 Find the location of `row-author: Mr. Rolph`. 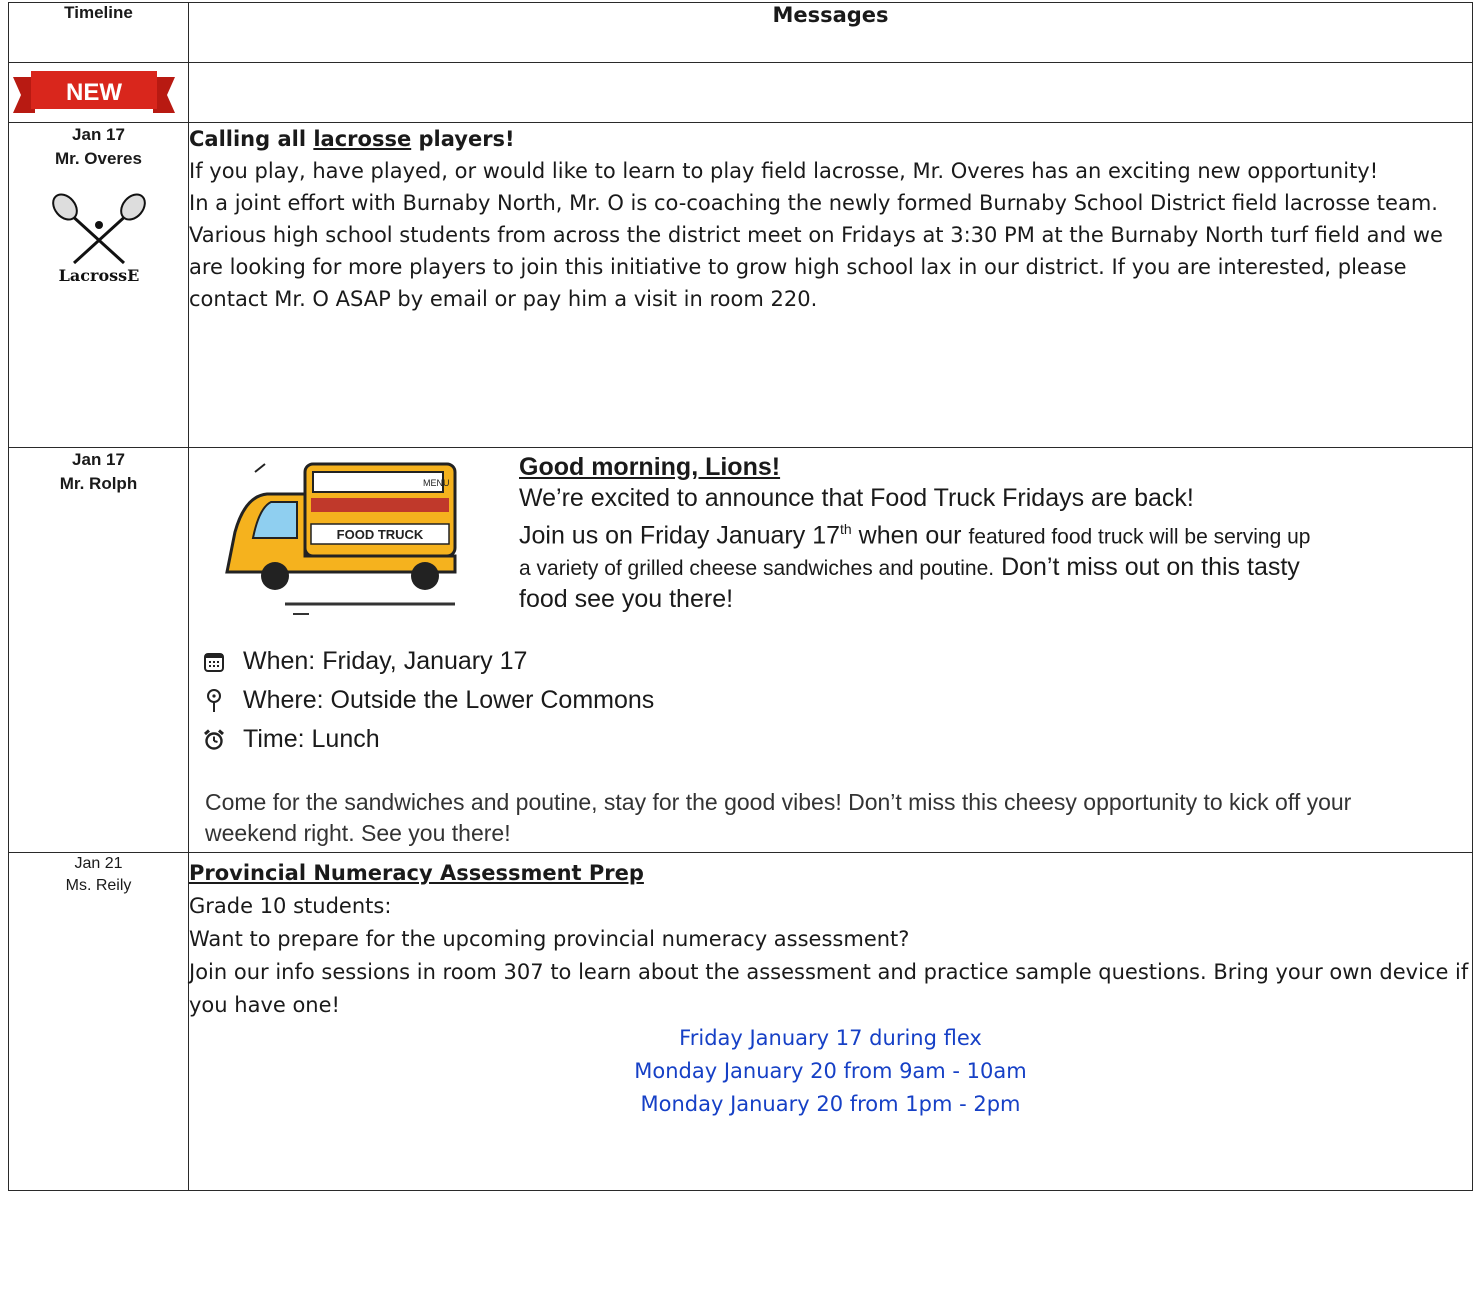

row-author: Mr. Rolph is located at coordinates (98, 483).